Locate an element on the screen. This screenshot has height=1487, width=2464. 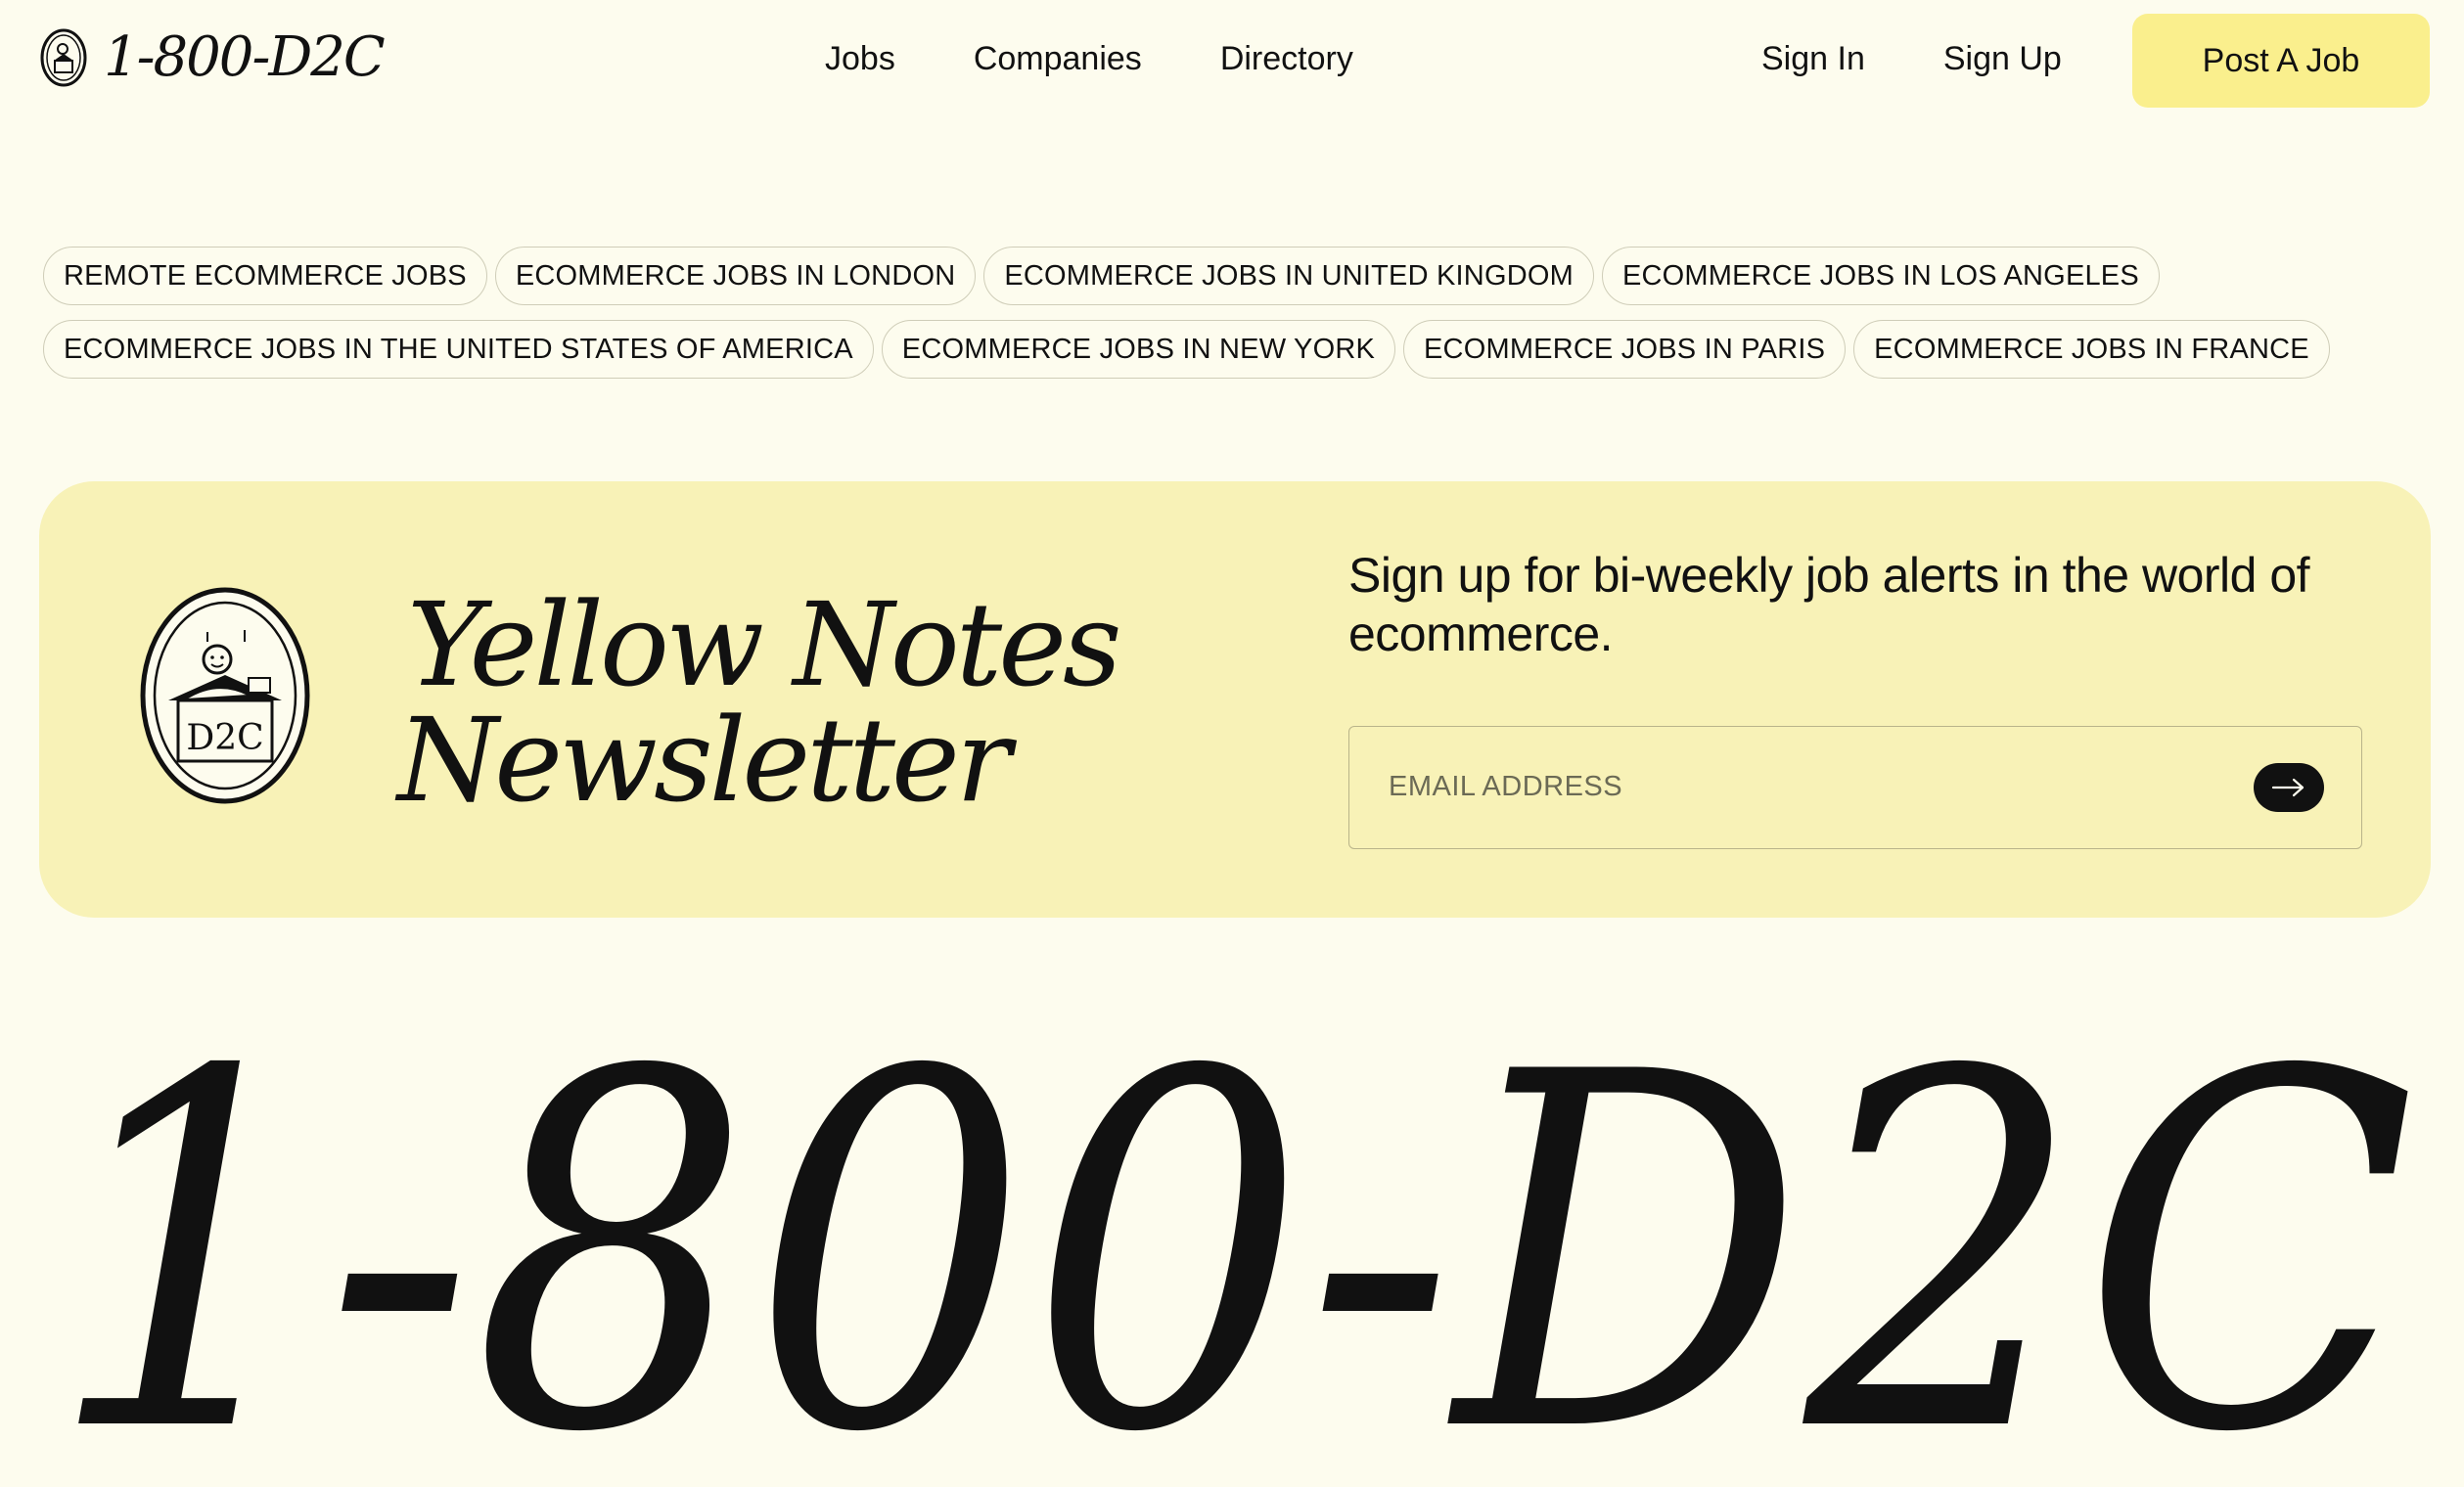
badge-text: D2C is located at coordinates (225, 738).